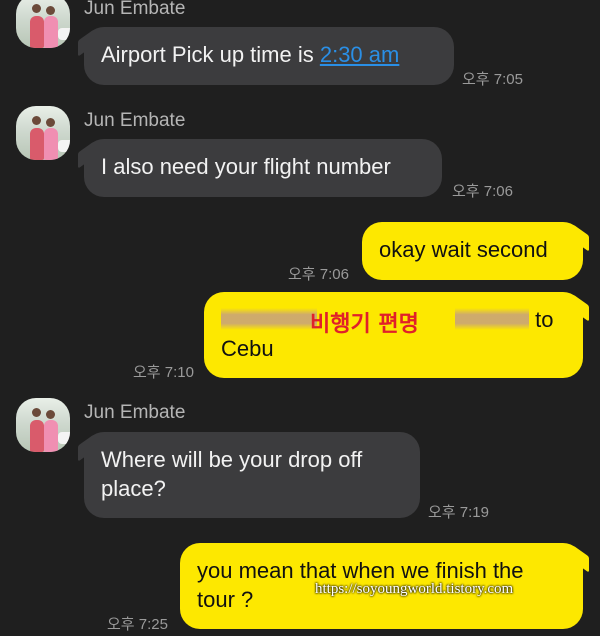 The width and height of the screenshot is (600, 636). I want to click on redaction-label: 비행기 편명, so click(364, 324).